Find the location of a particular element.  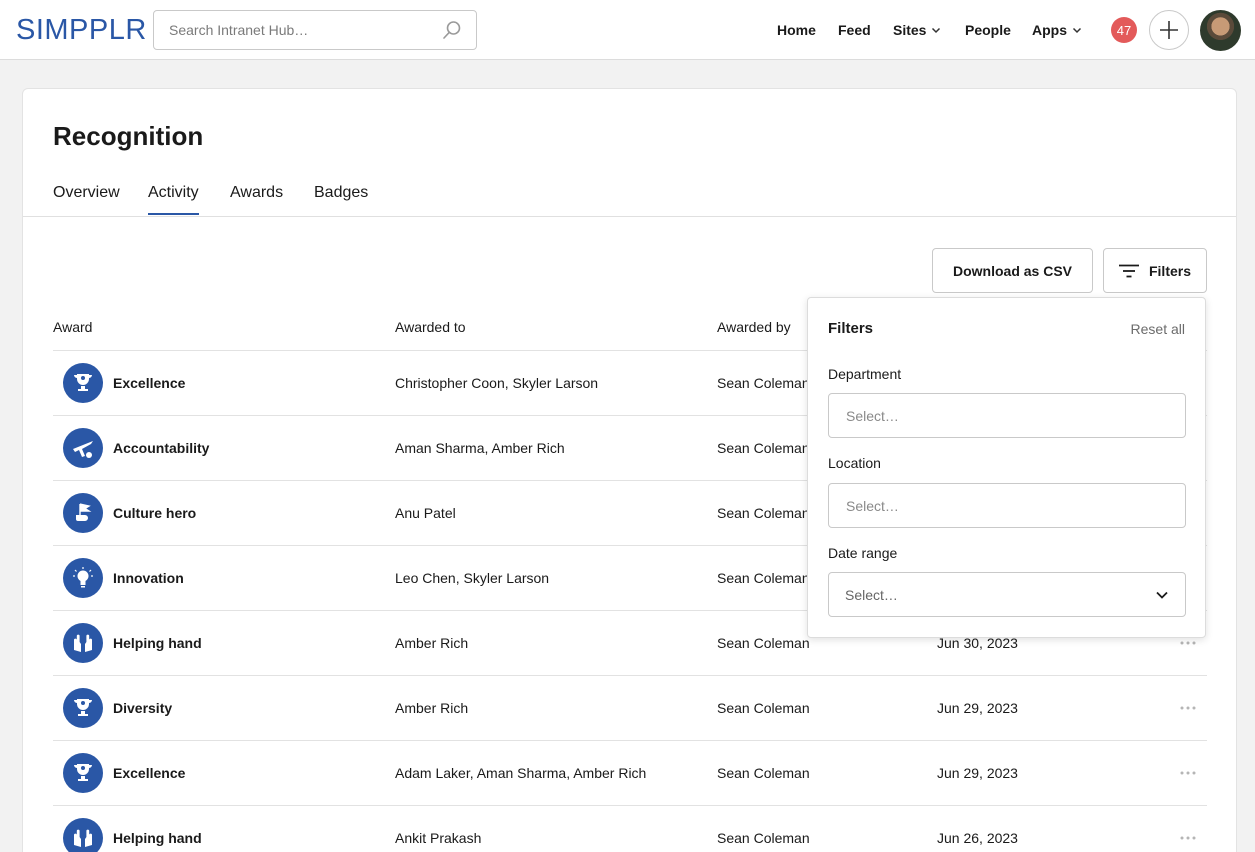

download-csv-label: Download as CSV is located at coordinates (1012, 270).